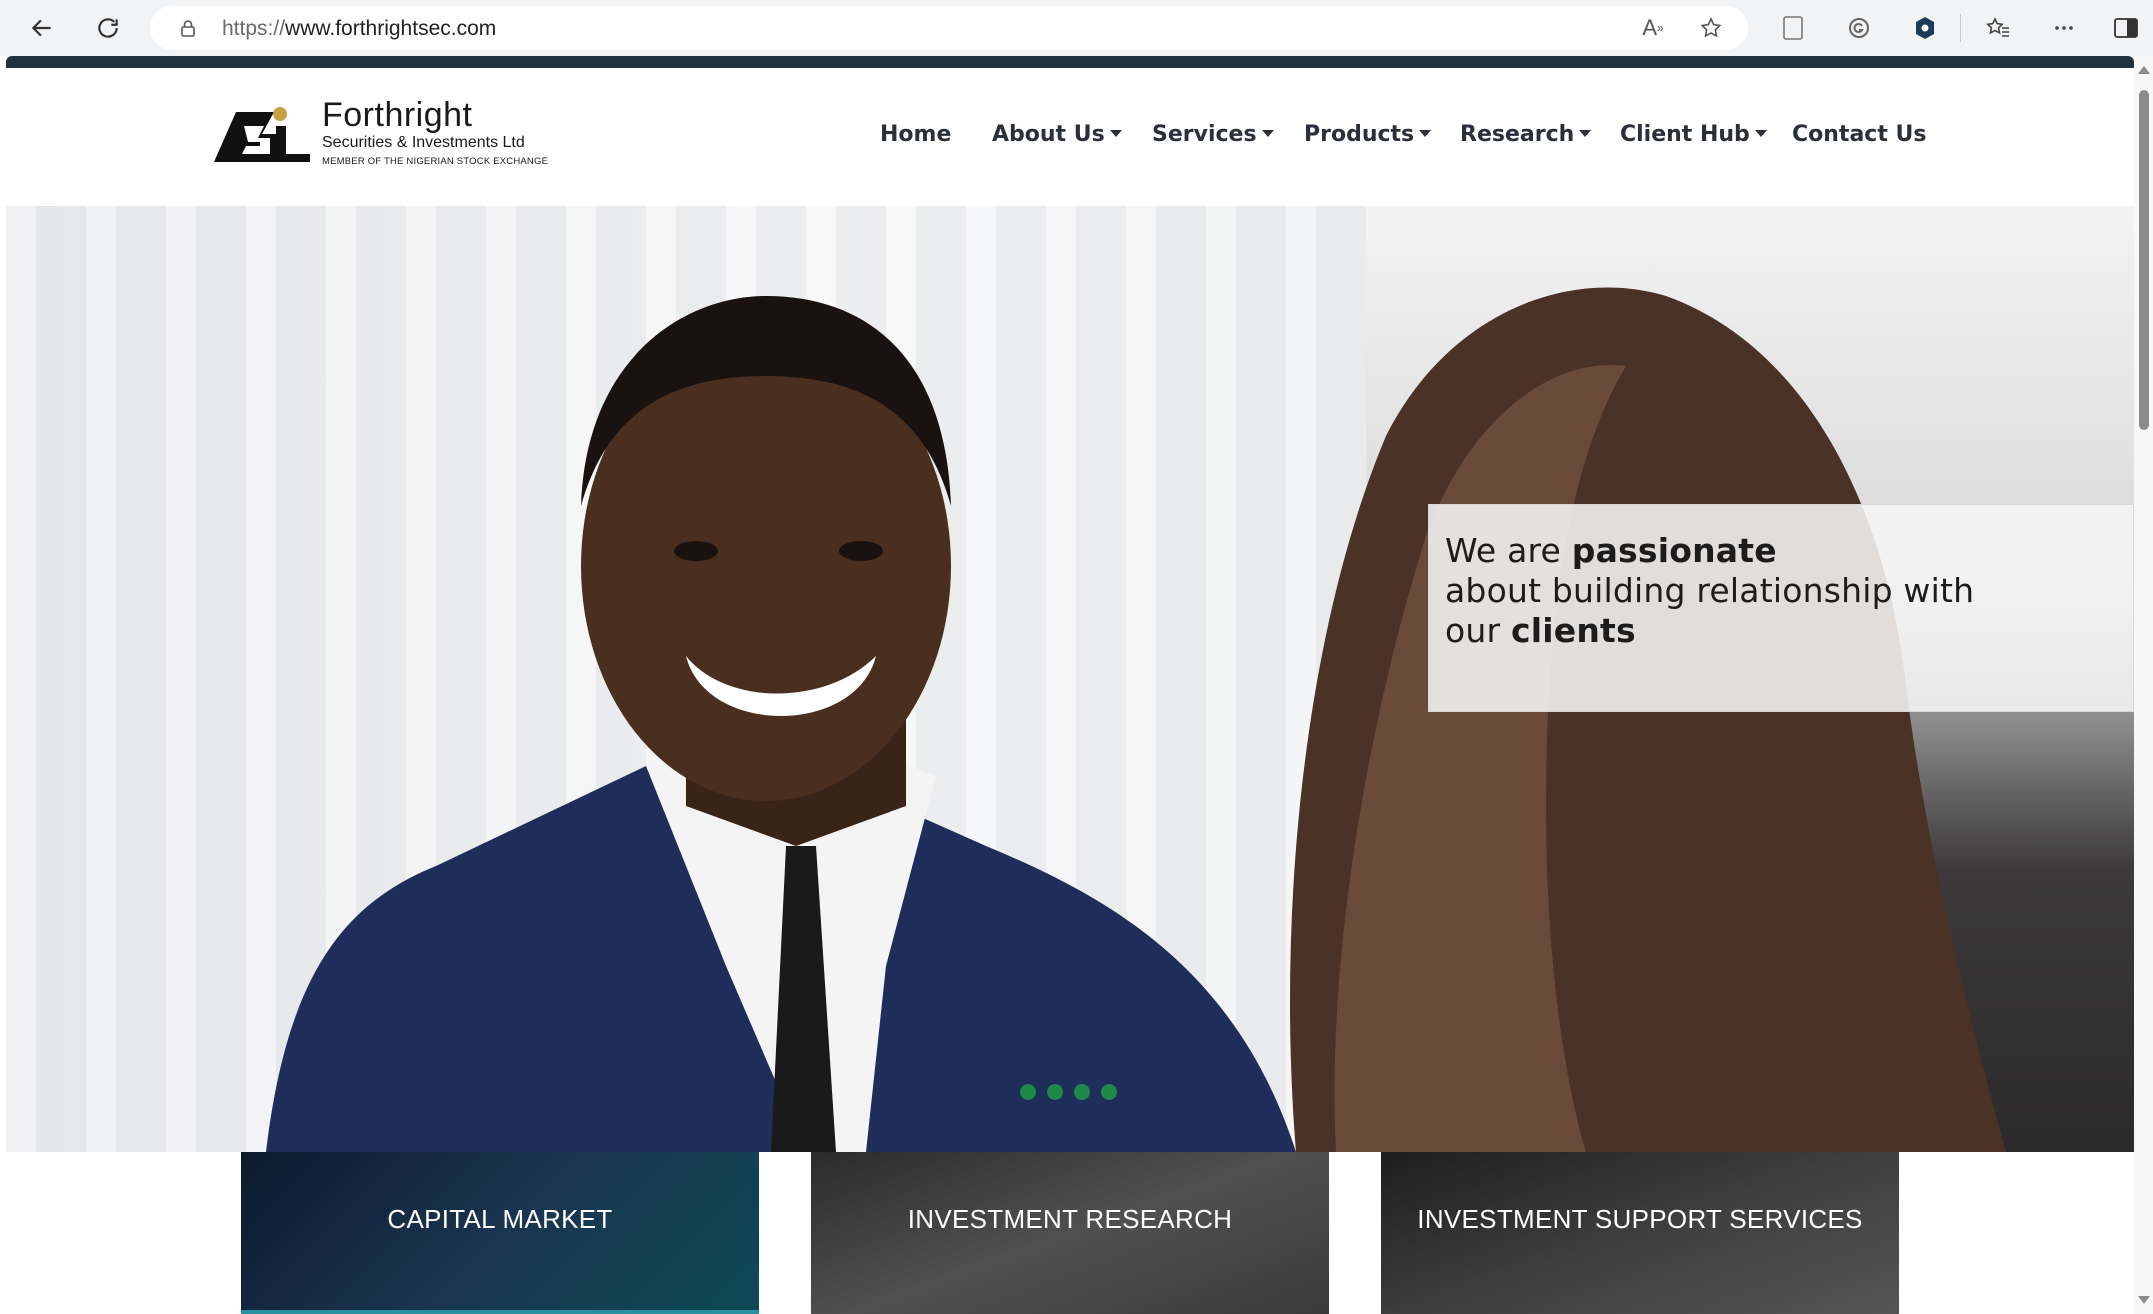  Describe the element at coordinates (2144, 1300) in the screenshot. I see `scroll-down-arrow-icon` at that location.